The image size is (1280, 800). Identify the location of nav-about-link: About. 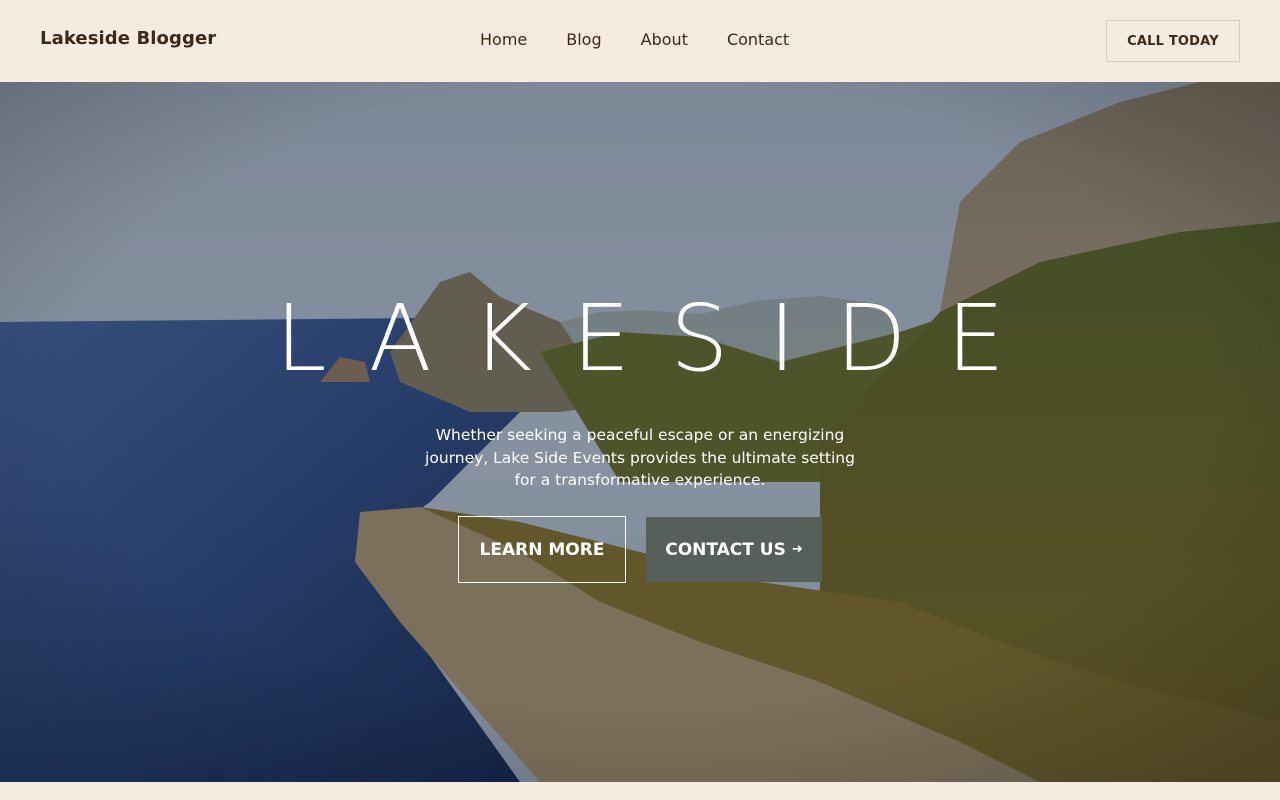
(664, 39).